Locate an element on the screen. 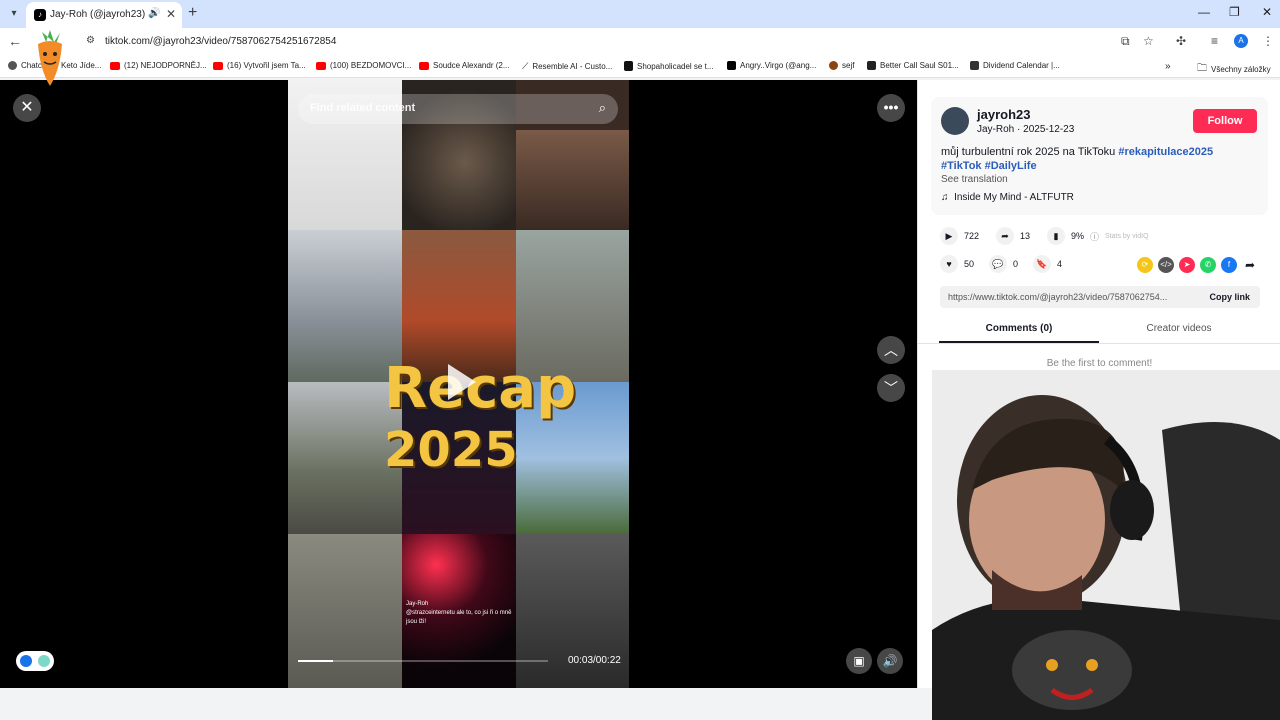 This screenshot has height=720, width=1280. tiktok-favicon-icon: ♪ is located at coordinates (40, 15).